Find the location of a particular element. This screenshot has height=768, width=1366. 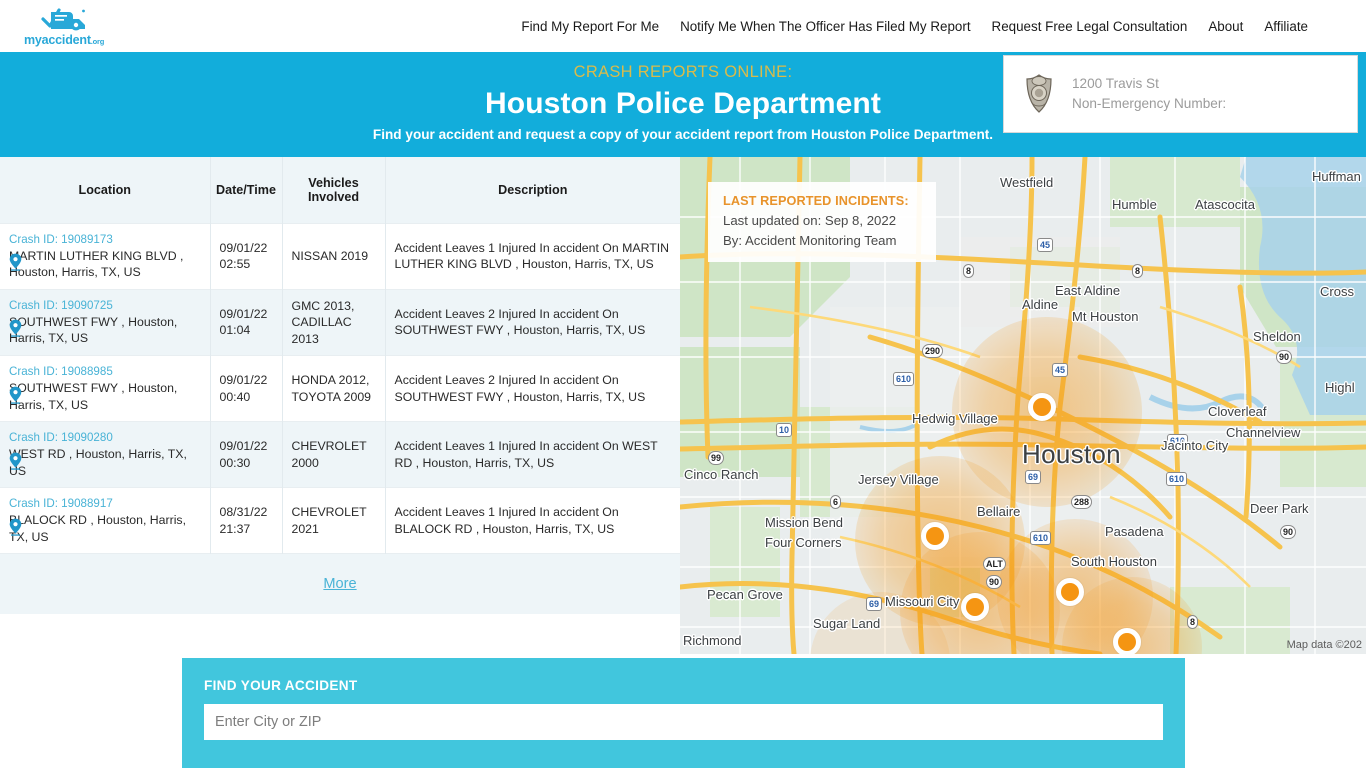

cell-vehicles: CHEVROLET 2021 is located at coordinates (334, 520).